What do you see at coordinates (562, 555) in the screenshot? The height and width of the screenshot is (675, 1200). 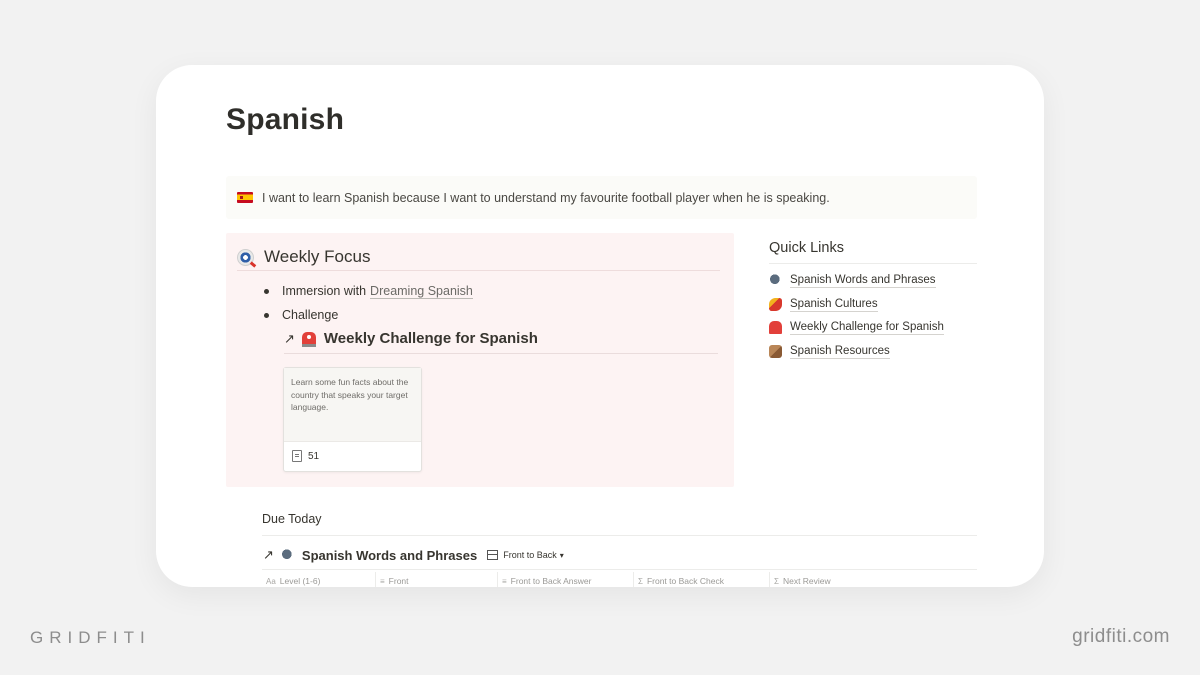 I see `chevron-down-icon: ▾` at bounding box center [562, 555].